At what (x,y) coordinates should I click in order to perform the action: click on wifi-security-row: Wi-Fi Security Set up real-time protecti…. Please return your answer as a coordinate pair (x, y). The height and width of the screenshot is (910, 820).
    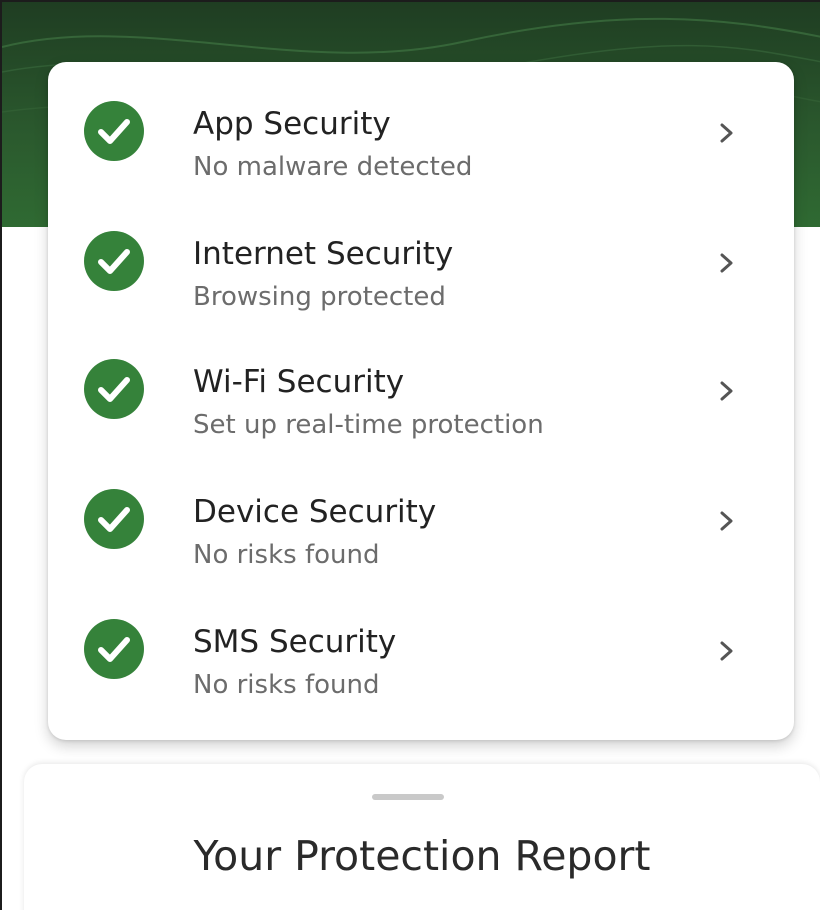
    Looking at the image, I should click on (421, 384).